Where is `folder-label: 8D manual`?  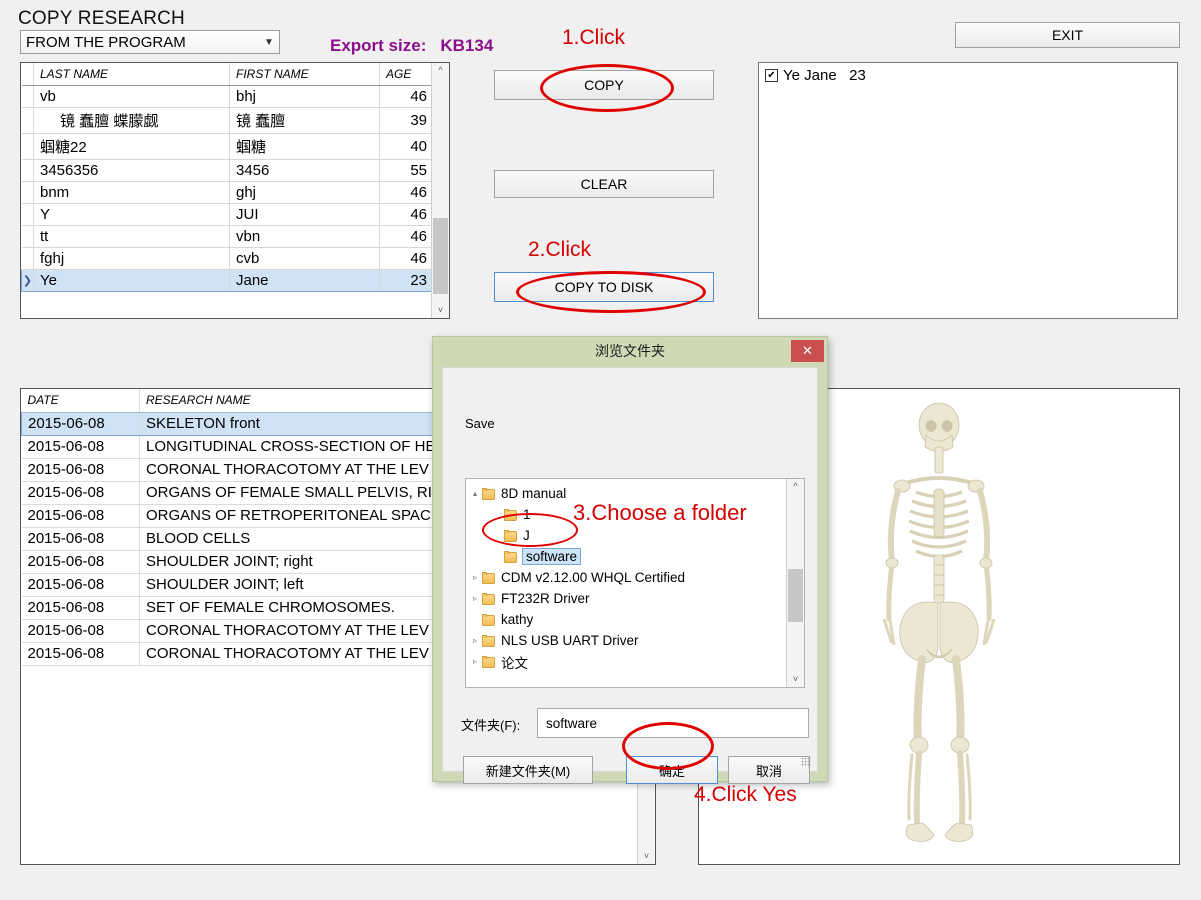 folder-label: 8D manual is located at coordinates (534, 493).